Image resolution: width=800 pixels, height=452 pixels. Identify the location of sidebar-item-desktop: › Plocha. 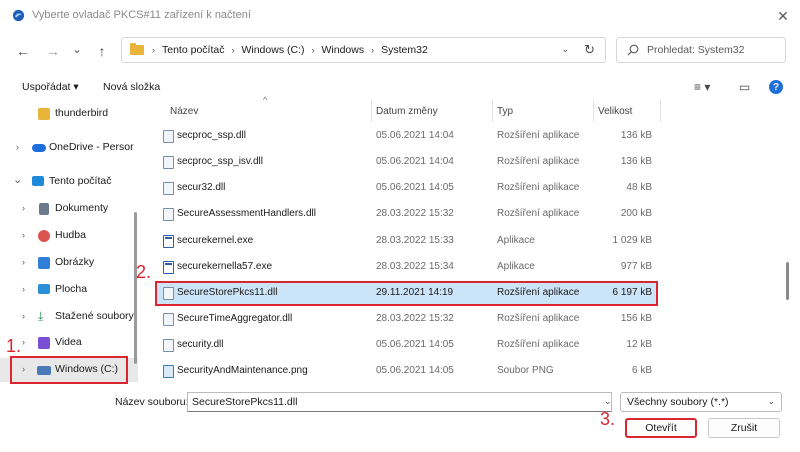
(69, 290).